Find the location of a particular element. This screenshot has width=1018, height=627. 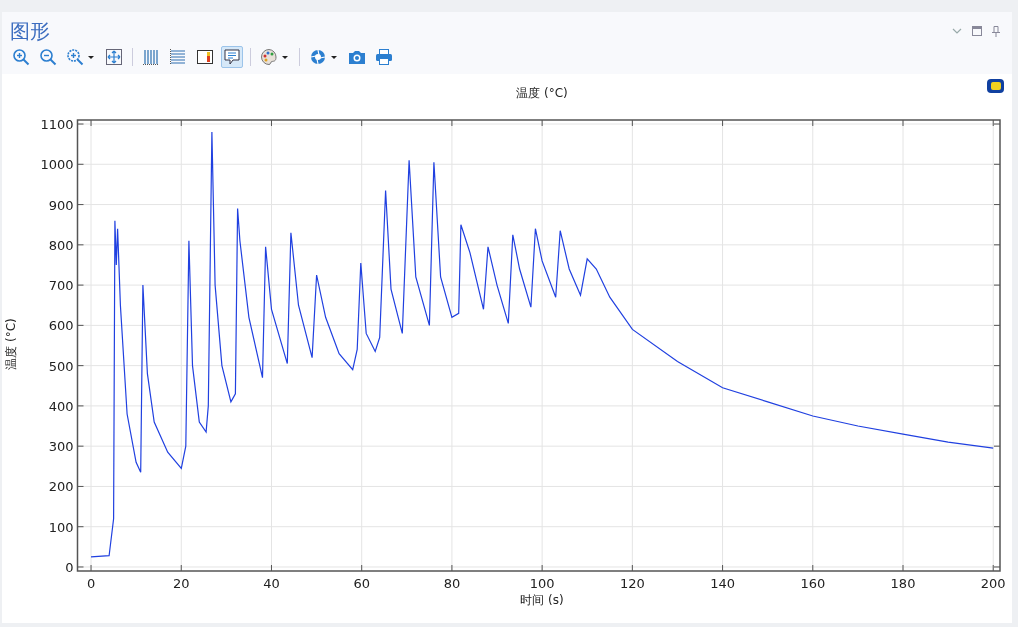

restore-icon is located at coordinates (977, 31).